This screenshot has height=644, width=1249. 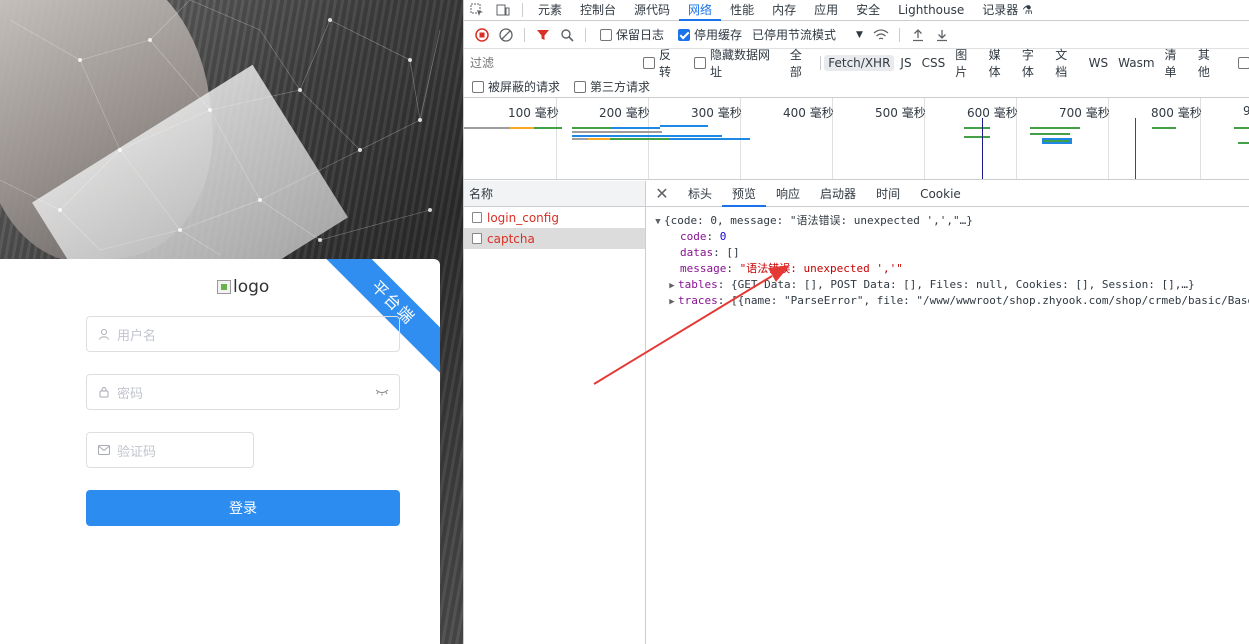 I want to click on filter-type-fetch-xhr: Fetch/XHR, so click(x=859, y=62).